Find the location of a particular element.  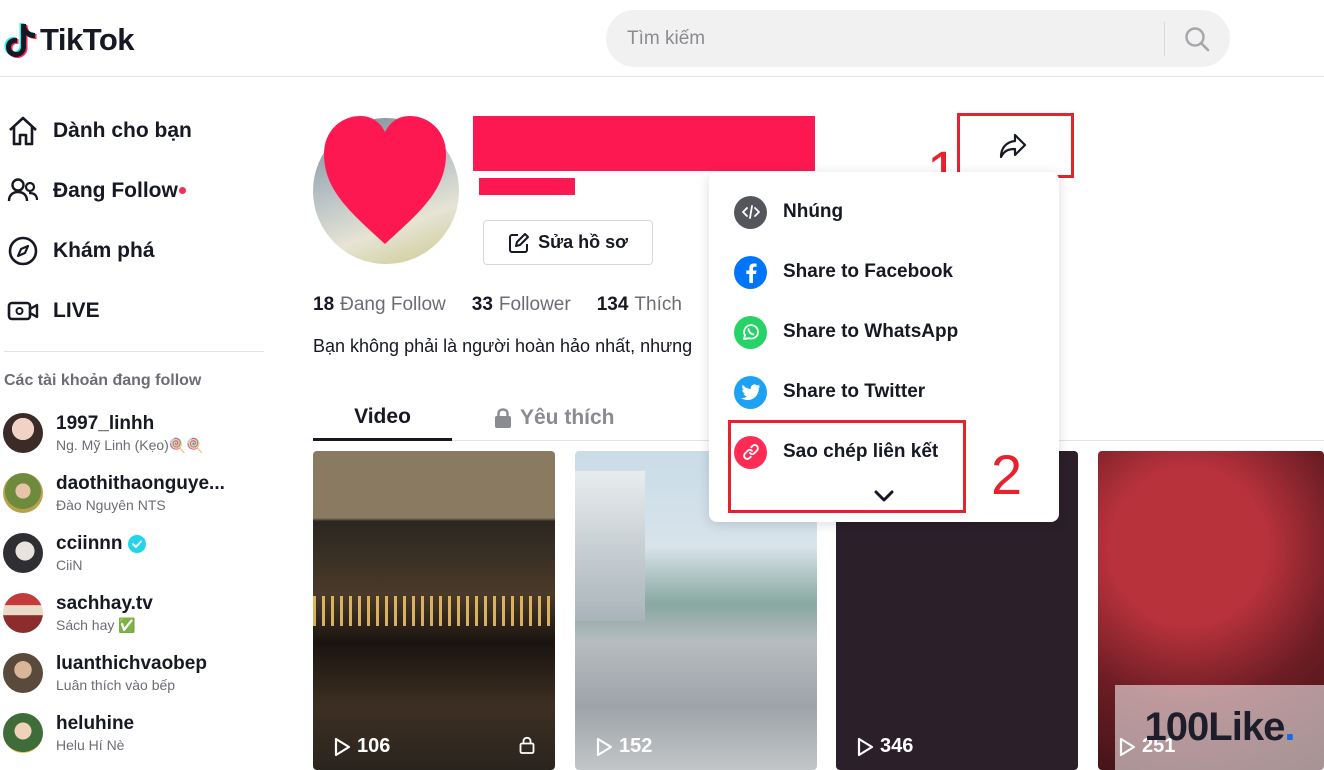

menu-item-label: Share to Twitter is located at coordinates (854, 391).